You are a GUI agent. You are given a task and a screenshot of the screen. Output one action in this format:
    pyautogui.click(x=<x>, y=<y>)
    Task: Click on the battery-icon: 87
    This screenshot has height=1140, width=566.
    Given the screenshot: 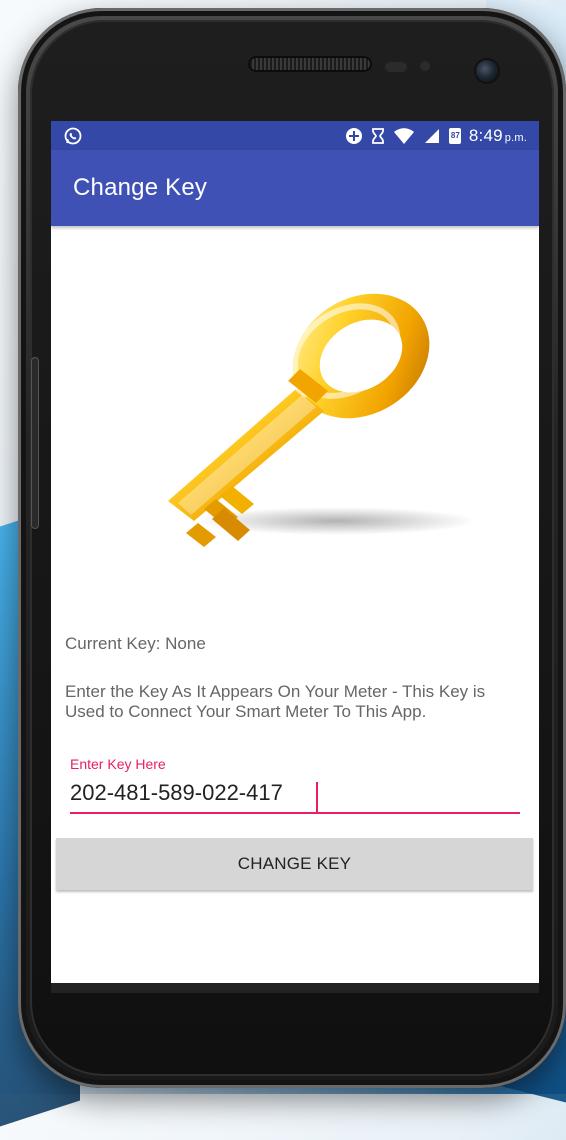 What is the action you would take?
    pyautogui.click(x=454, y=135)
    